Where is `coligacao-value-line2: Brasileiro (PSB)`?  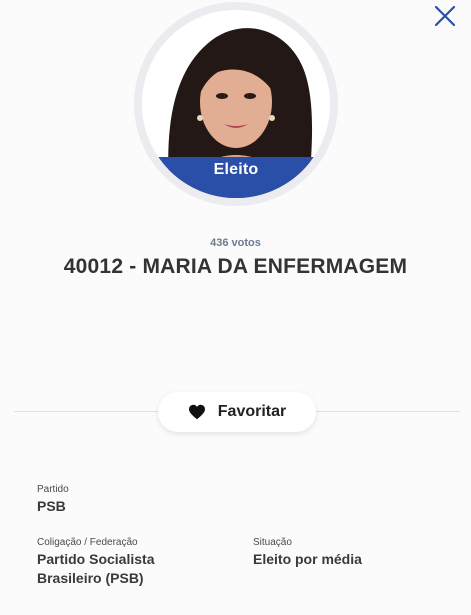
coligacao-value-line2: Brasileiro (PSB) is located at coordinates (90, 578).